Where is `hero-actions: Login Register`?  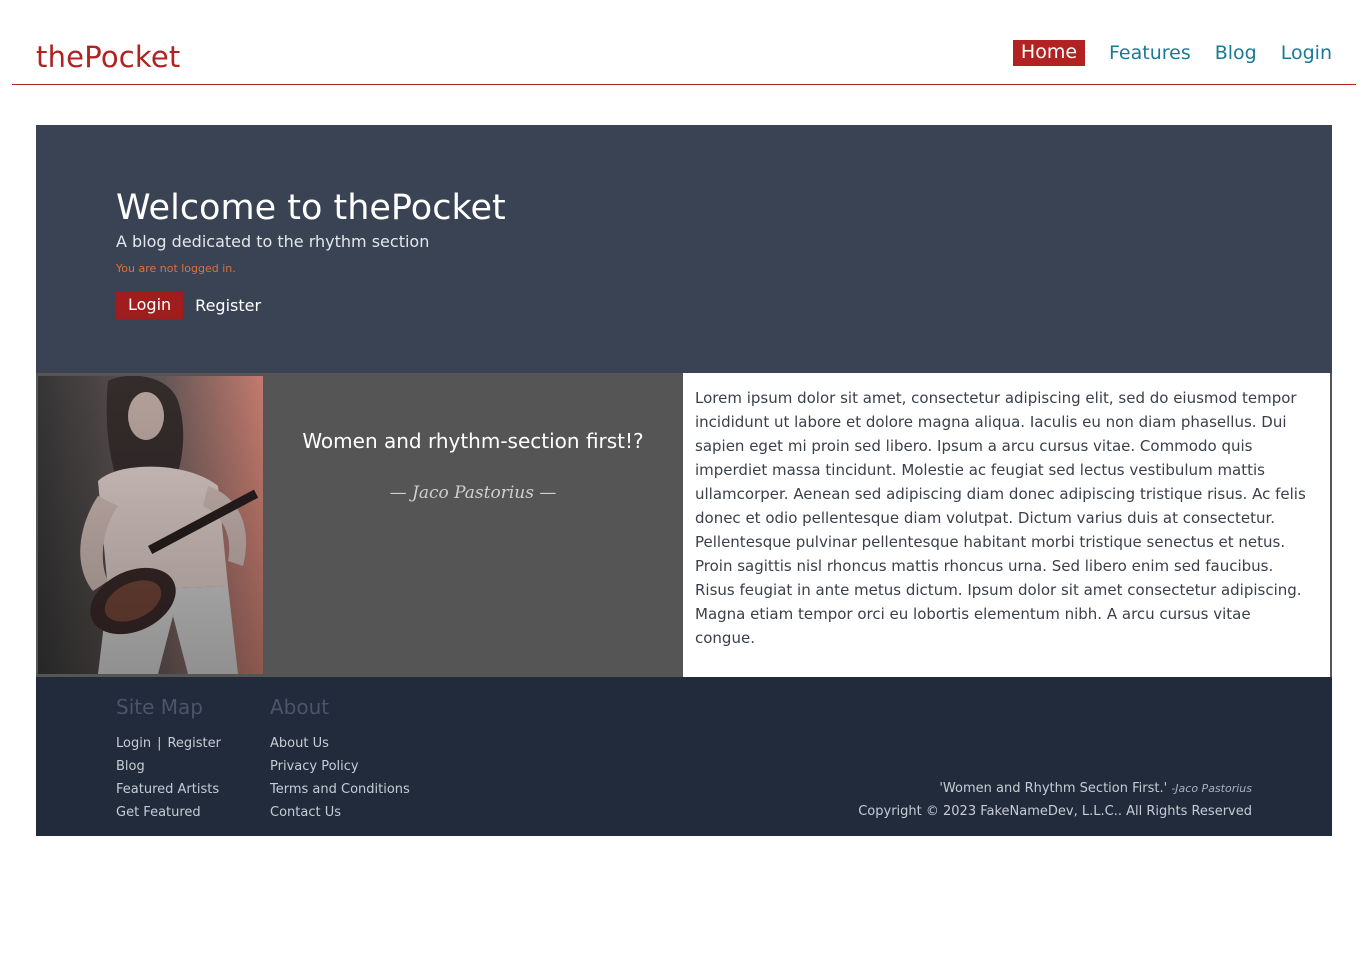 hero-actions: Login Register is located at coordinates (188, 305).